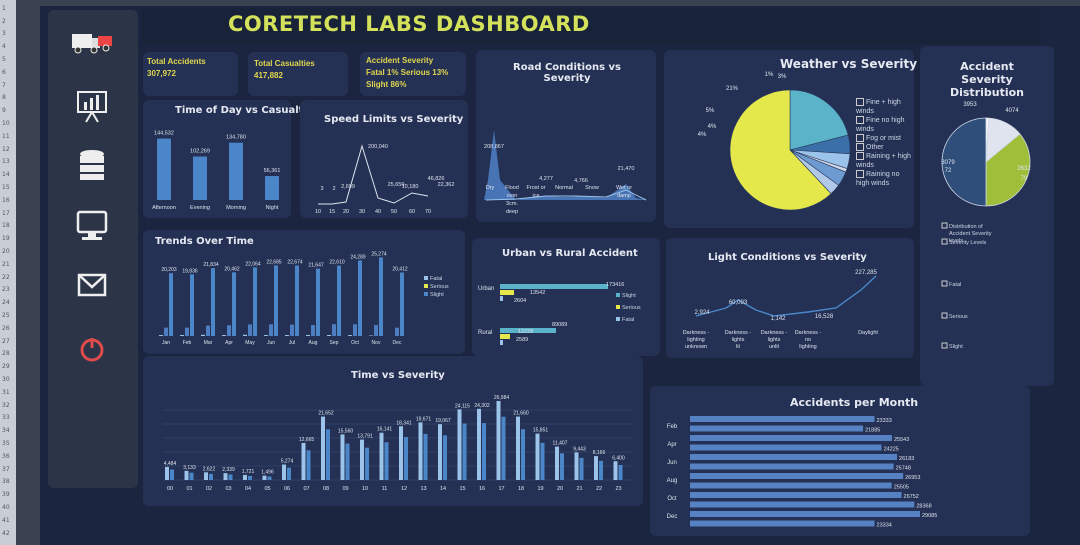  I want to click on tick-label: 70, so click(428, 212).